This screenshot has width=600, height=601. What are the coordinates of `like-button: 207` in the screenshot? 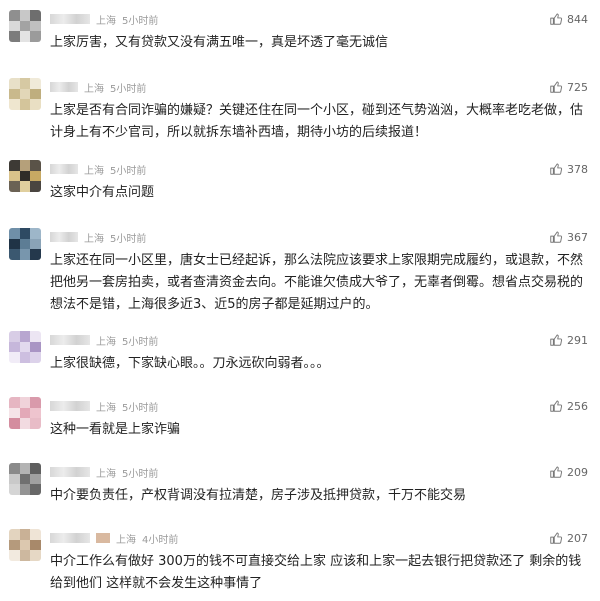 It's located at (568, 538).